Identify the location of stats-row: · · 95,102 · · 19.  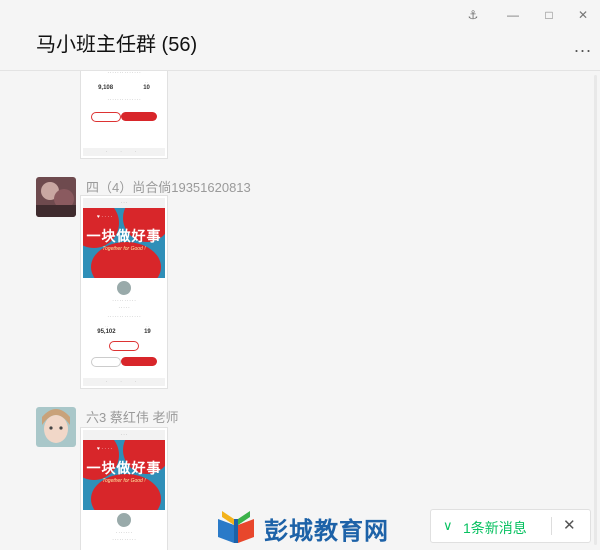
(124, 329).